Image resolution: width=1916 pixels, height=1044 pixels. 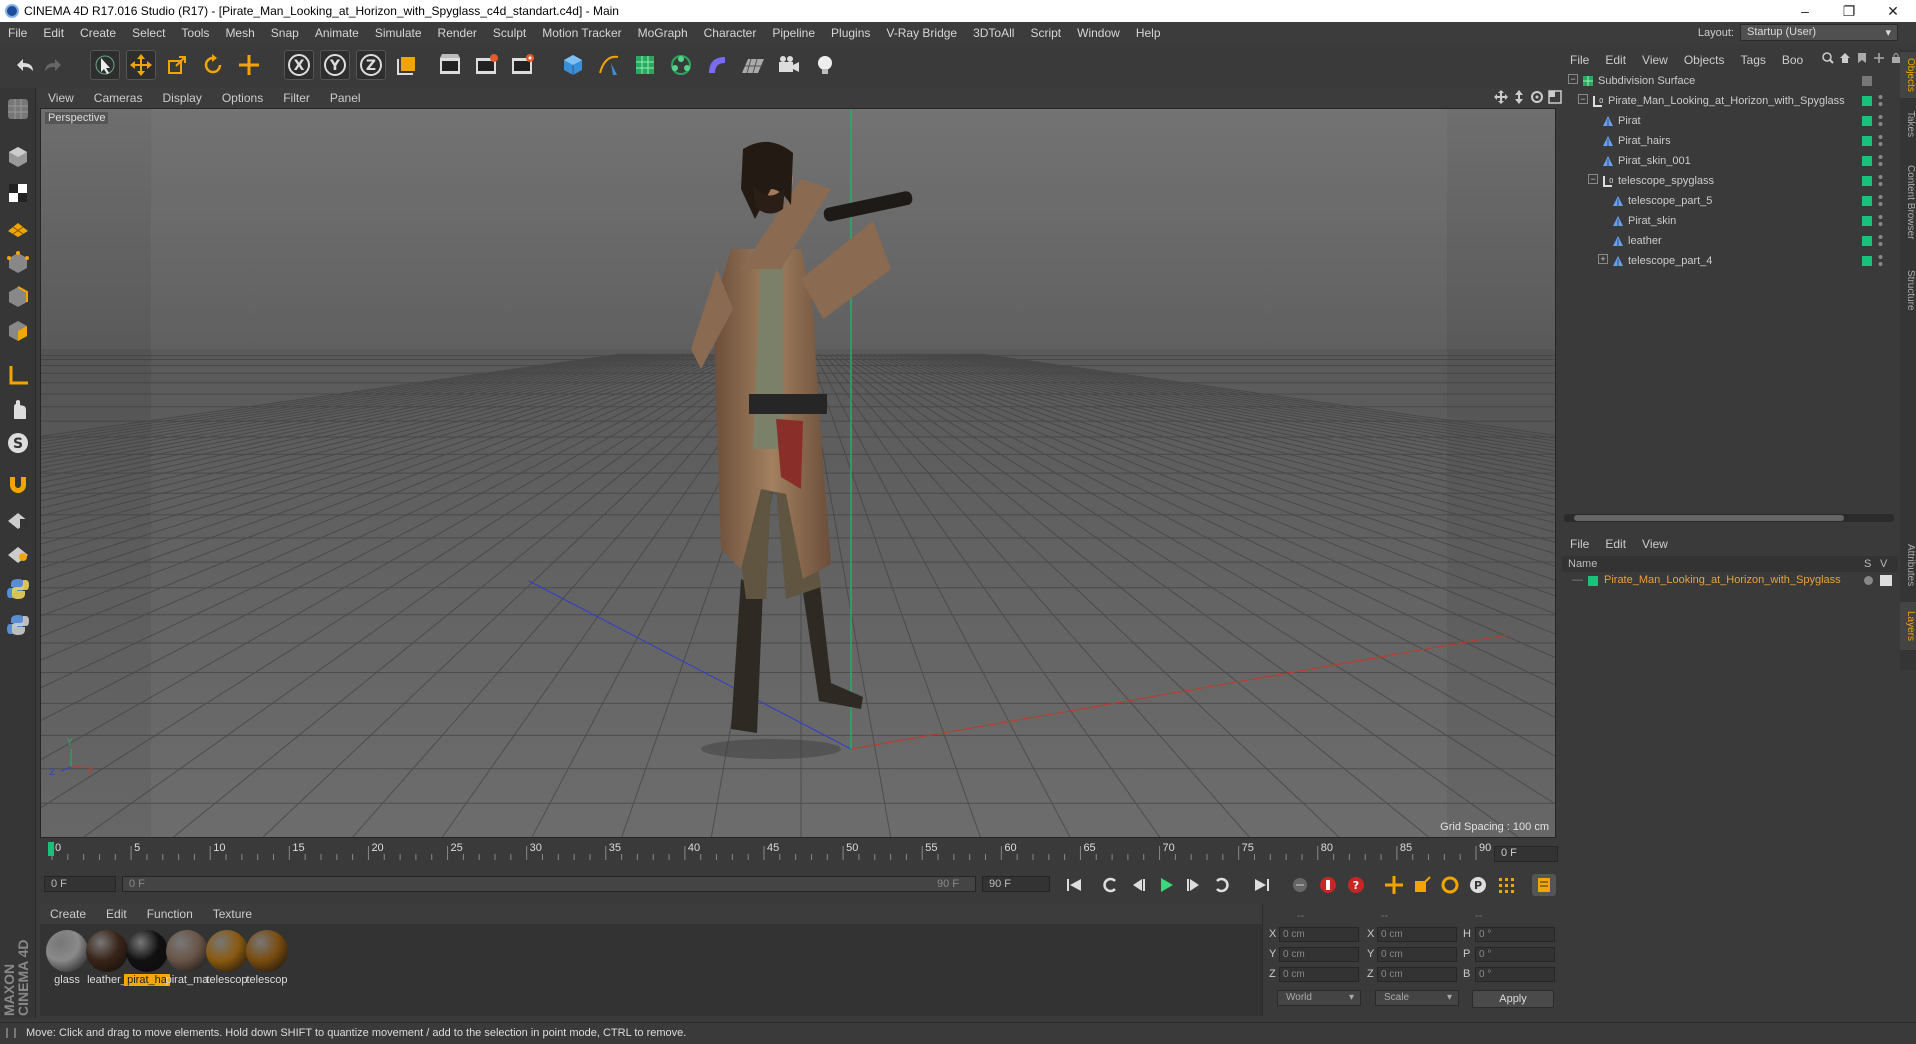 I want to click on locked-workplane-icon, so click(x=18, y=519).